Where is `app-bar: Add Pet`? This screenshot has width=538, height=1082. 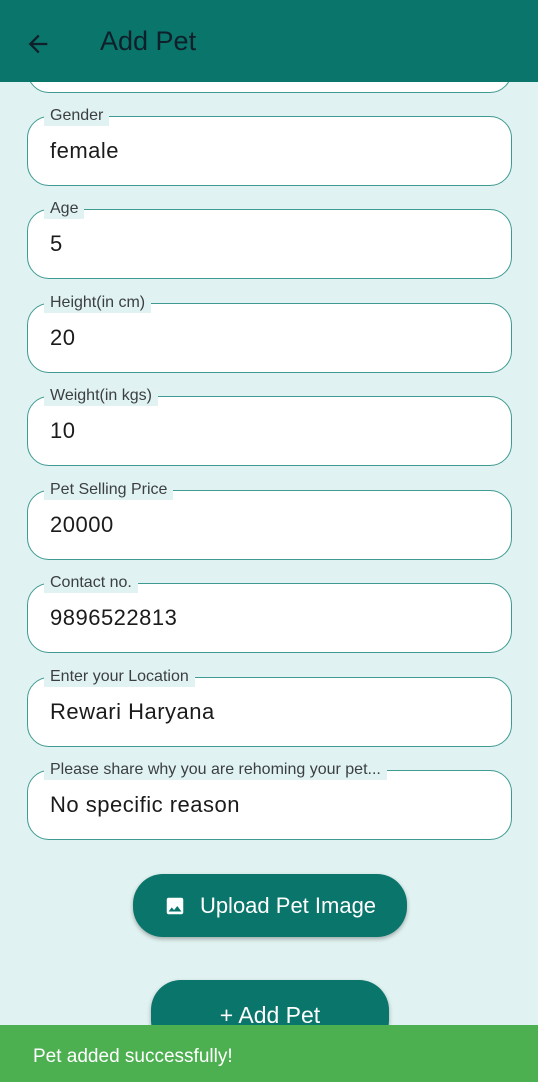 app-bar: Add Pet is located at coordinates (269, 41).